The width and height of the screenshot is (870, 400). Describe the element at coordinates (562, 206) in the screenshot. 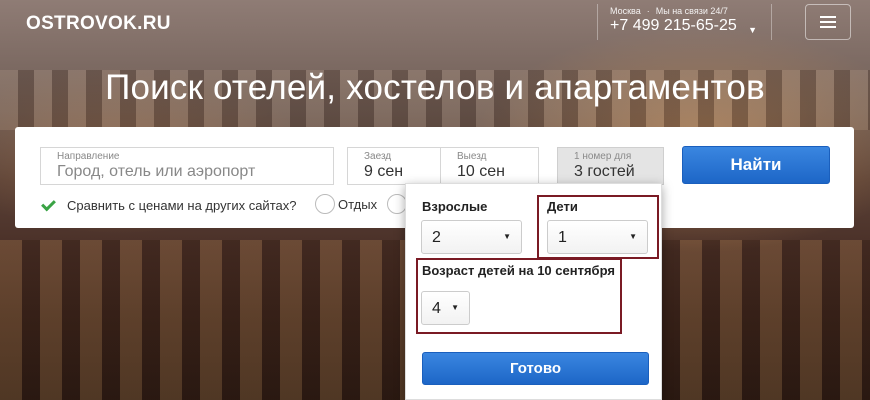

I see `kids-label: Дети` at that location.